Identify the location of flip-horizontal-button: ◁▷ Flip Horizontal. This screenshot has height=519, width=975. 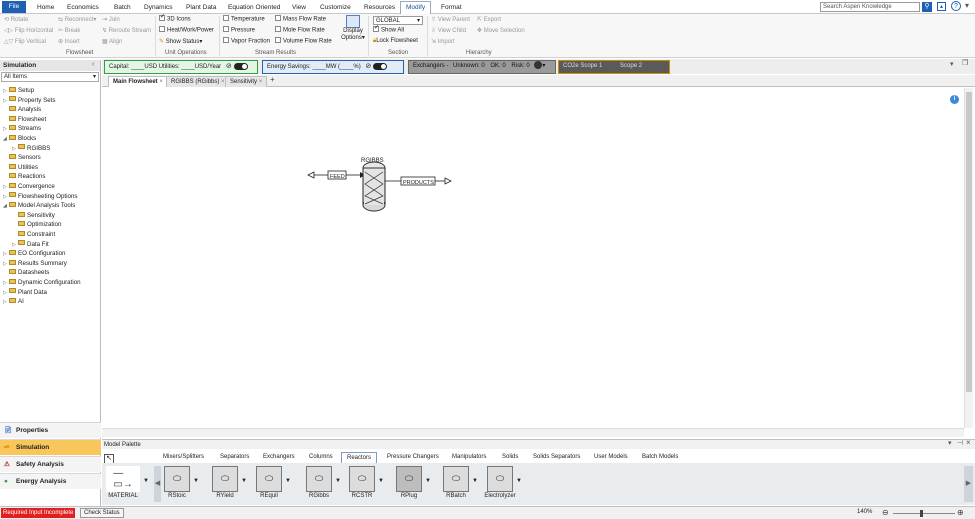
(28, 30).